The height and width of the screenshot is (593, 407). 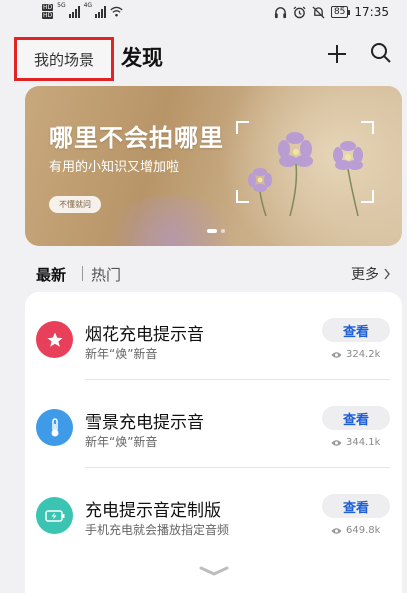 What do you see at coordinates (363, 354) in the screenshot?
I see `view-count-value: 324.2k` at bounding box center [363, 354].